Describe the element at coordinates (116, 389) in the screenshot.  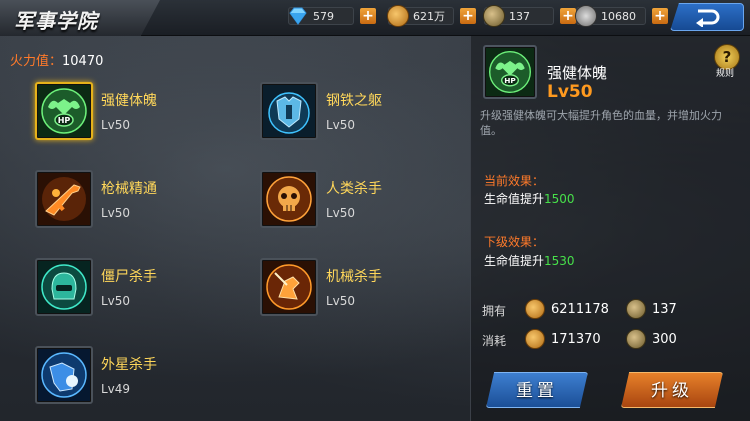
I see `skill-level: Lv49` at that location.